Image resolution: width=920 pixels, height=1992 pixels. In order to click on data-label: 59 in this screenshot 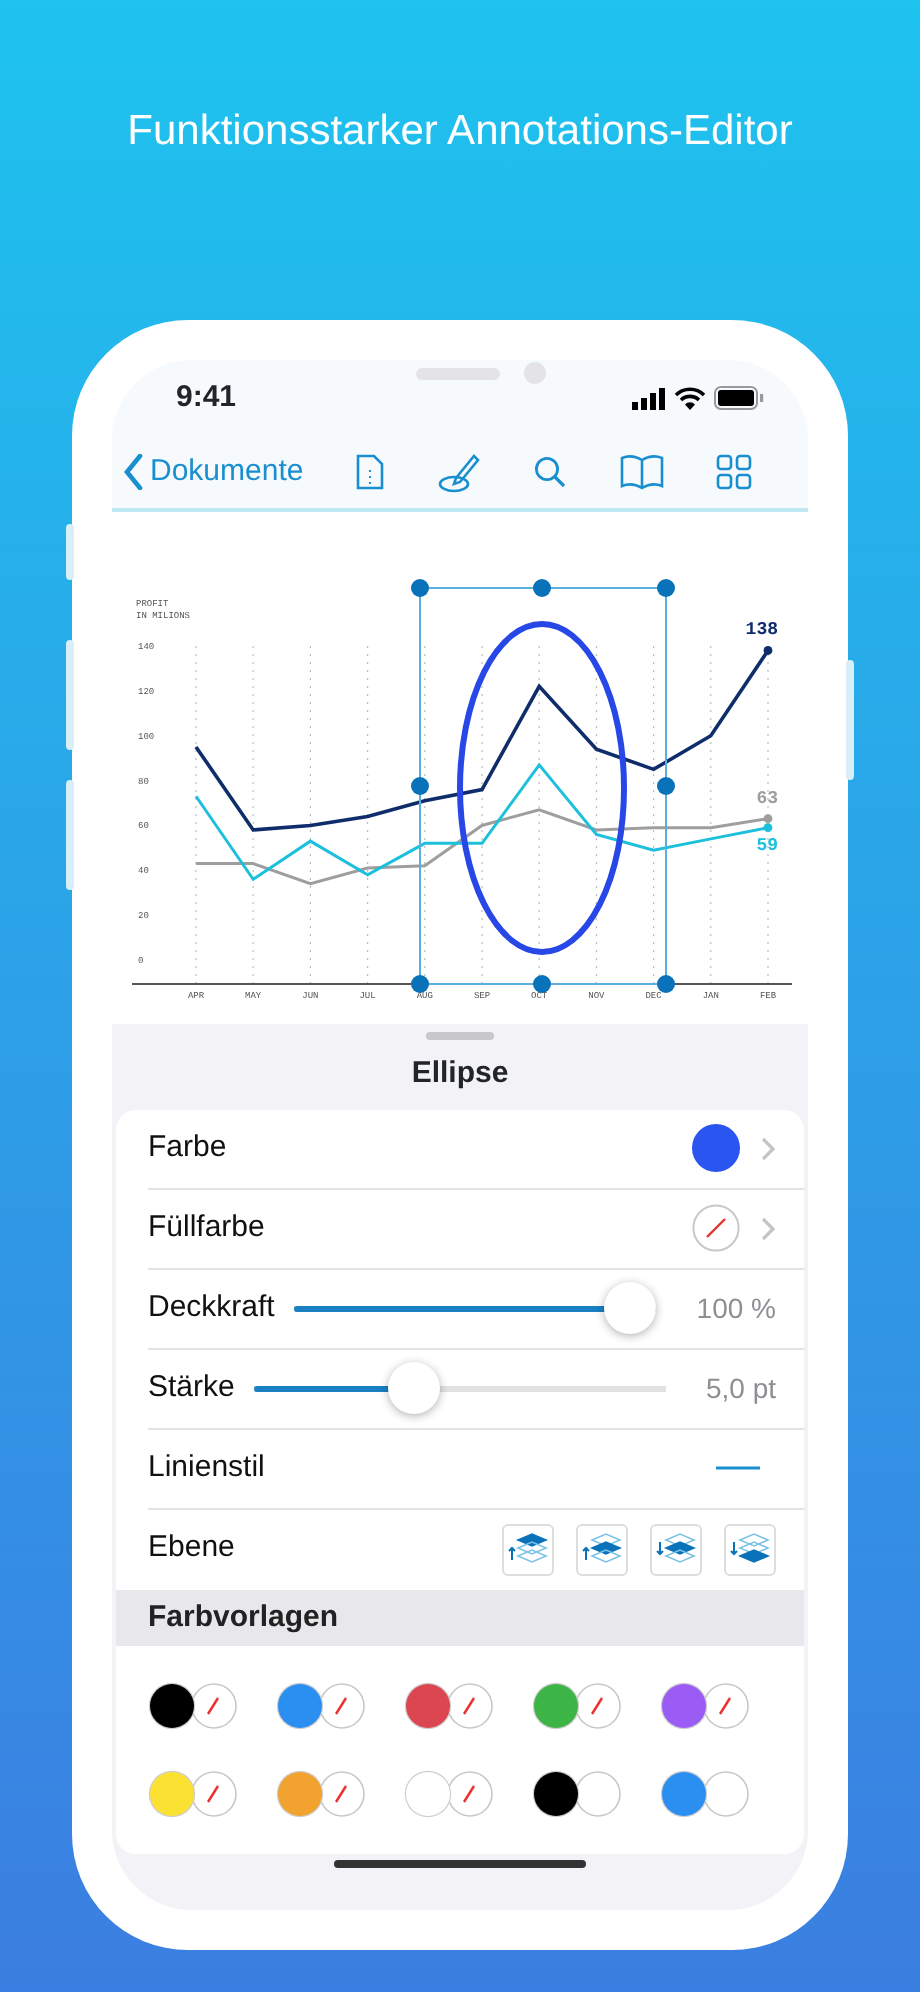, I will do `click(767, 845)`.